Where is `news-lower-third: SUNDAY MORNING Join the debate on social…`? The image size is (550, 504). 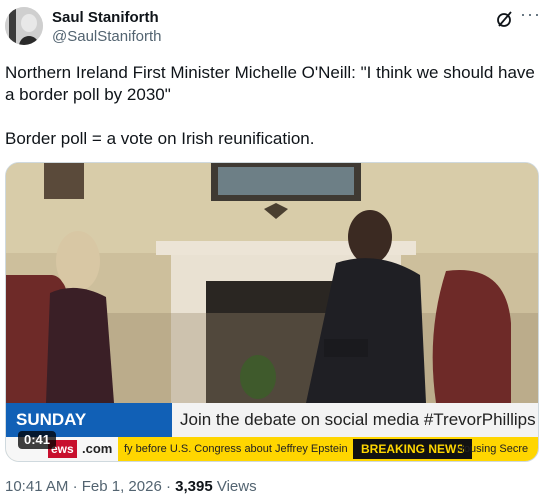 news-lower-third: SUNDAY MORNING Join the debate on social… is located at coordinates (272, 432).